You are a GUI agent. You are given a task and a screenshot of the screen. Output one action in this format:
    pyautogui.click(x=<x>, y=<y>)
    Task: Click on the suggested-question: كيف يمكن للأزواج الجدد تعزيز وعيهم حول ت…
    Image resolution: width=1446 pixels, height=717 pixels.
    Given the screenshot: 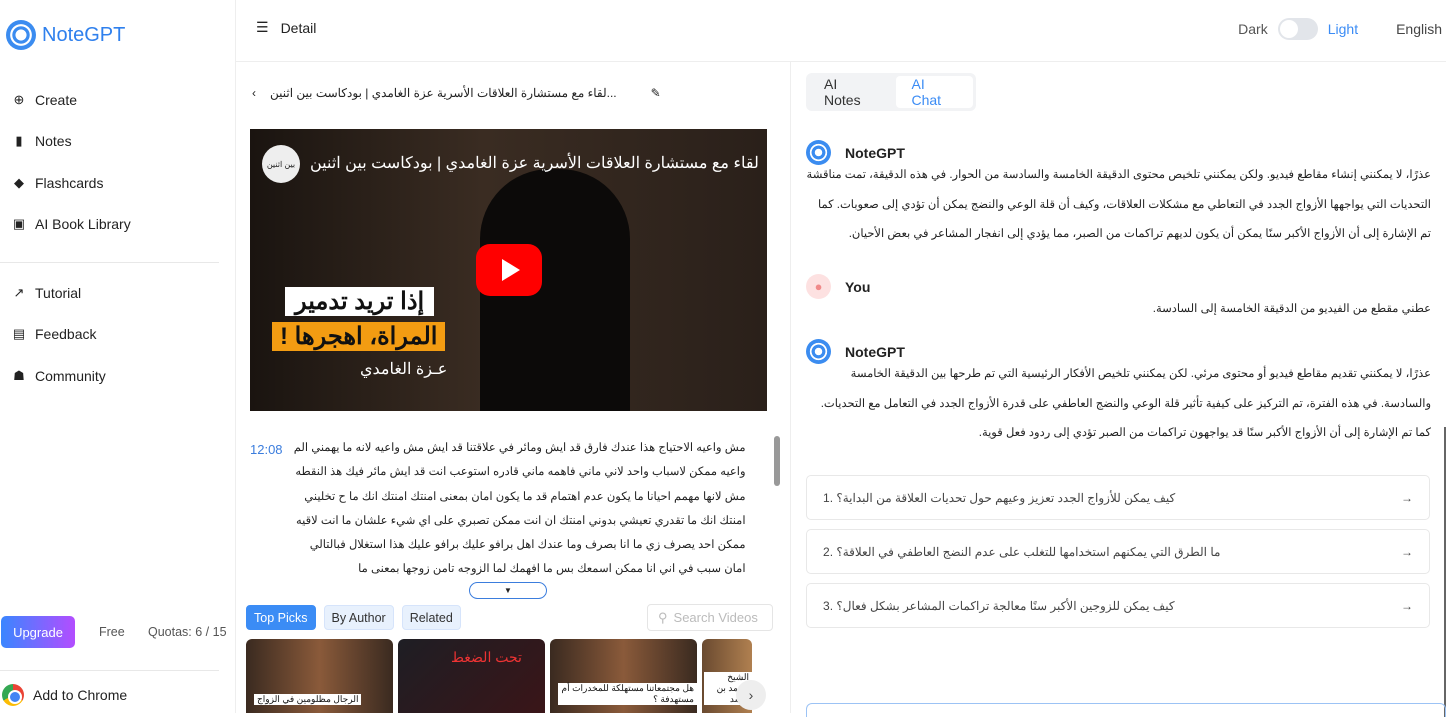 What is the action you would take?
    pyautogui.click(x=1118, y=497)
    